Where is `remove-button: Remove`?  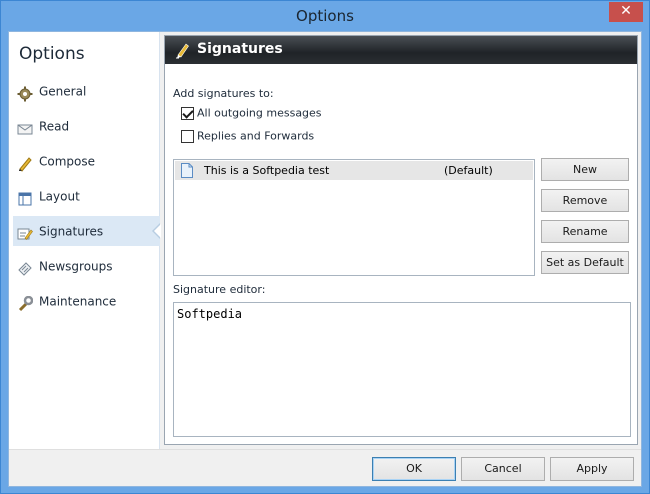
remove-button: Remove is located at coordinates (585, 200).